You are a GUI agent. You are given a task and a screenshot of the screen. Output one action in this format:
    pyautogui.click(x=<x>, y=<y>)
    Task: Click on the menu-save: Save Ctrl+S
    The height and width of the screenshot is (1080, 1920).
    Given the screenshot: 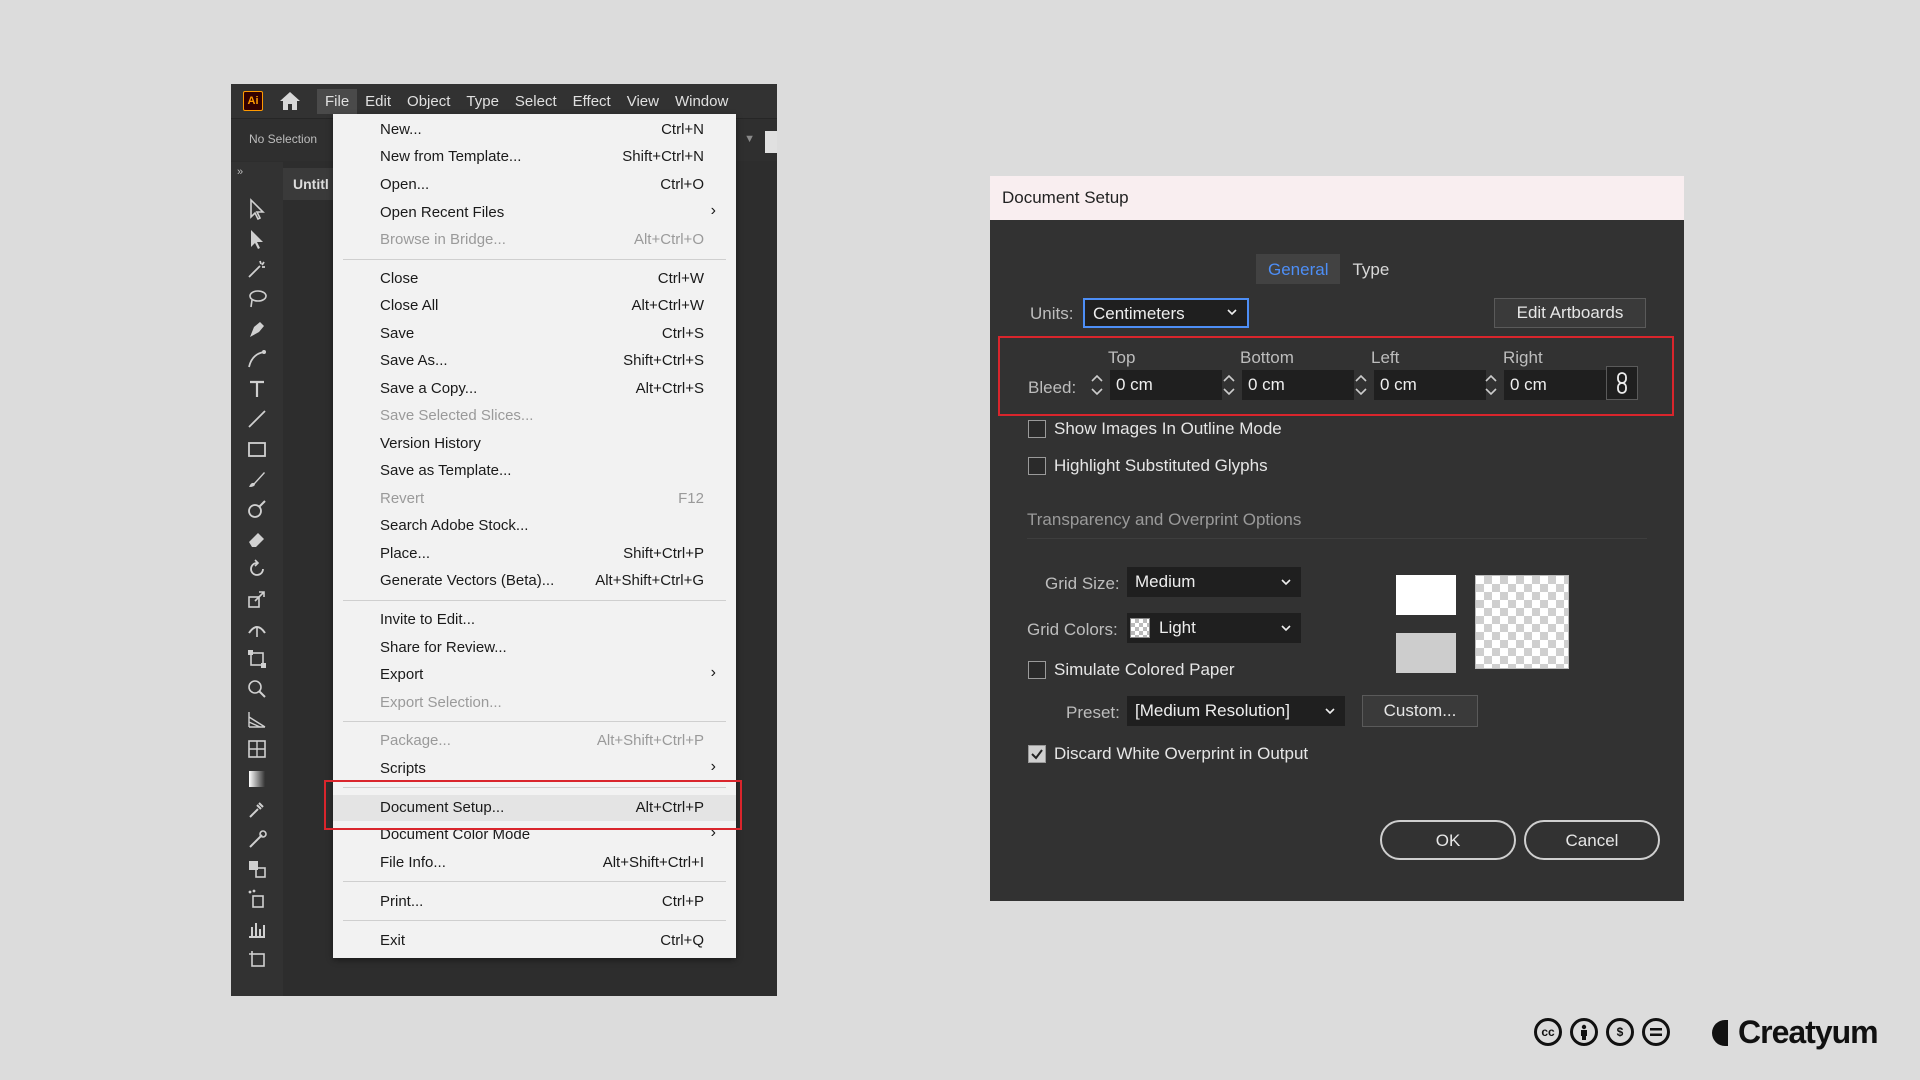 What is the action you would take?
    pyautogui.click(x=534, y=334)
    